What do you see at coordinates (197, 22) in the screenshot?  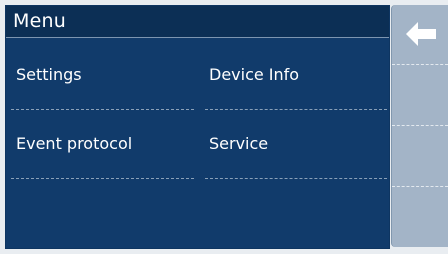 I see `menu-header: Menu` at bounding box center [197, 22].